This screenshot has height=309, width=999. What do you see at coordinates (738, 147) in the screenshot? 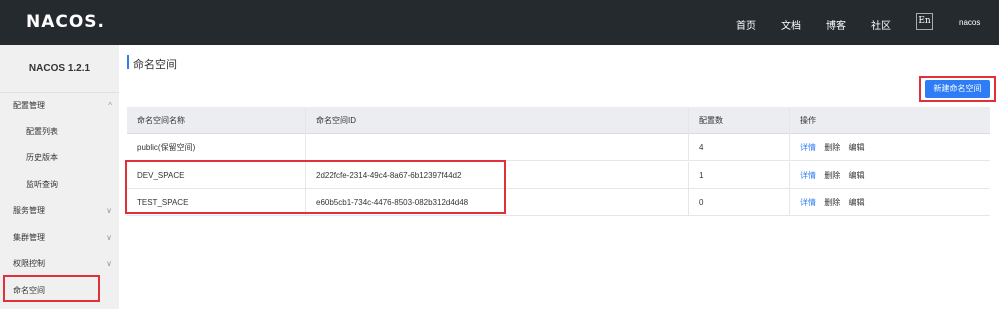
I see `config-count: 4` at bounding box center [738, 147].